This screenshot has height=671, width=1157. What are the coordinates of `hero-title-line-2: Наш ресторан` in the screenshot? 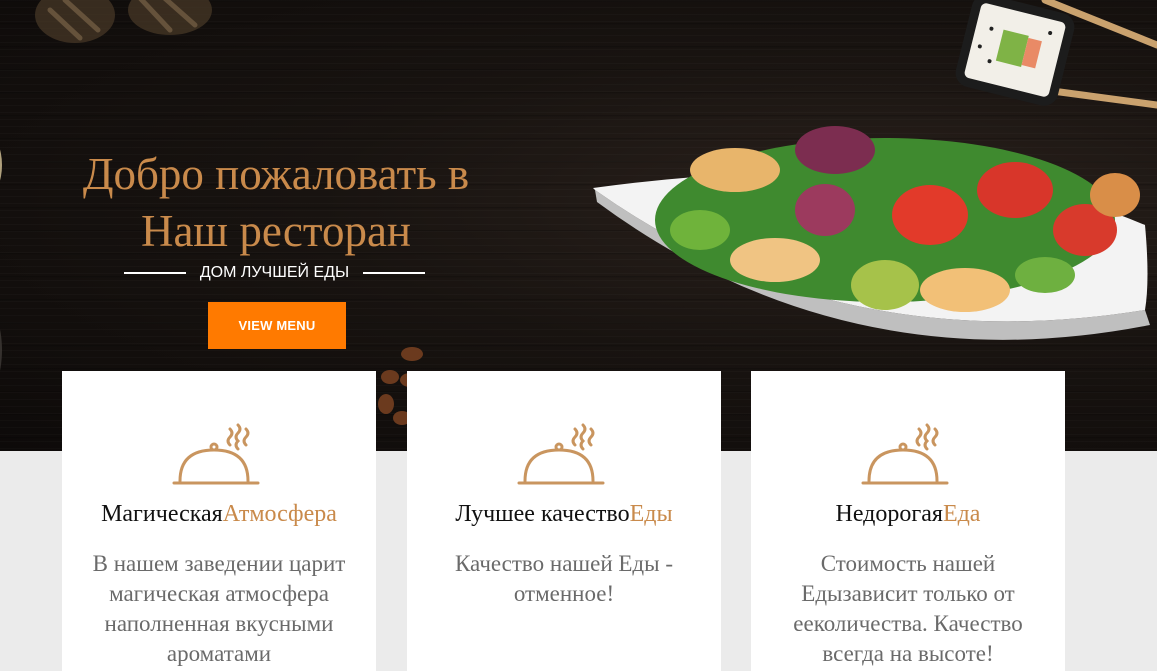 It's located at (276, 231).